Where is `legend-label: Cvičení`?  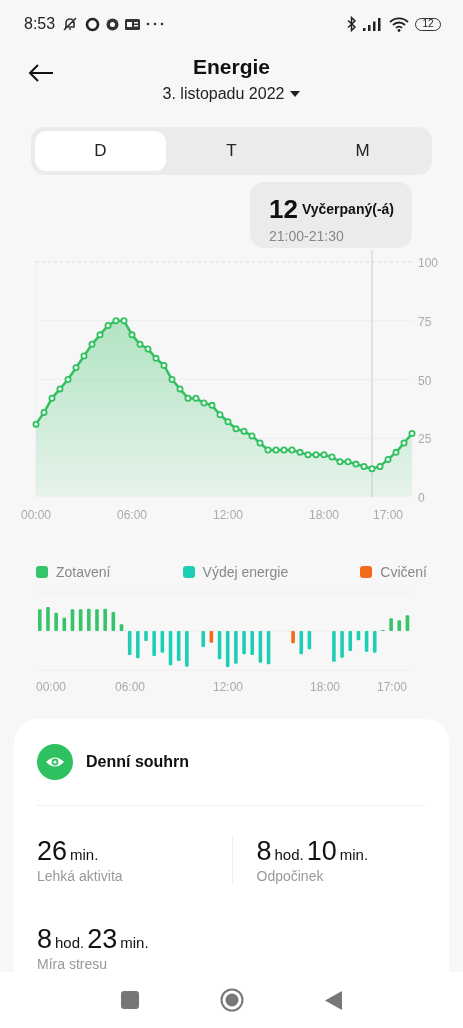
legend-label: Cvičení is located at coordinates (403, 572).